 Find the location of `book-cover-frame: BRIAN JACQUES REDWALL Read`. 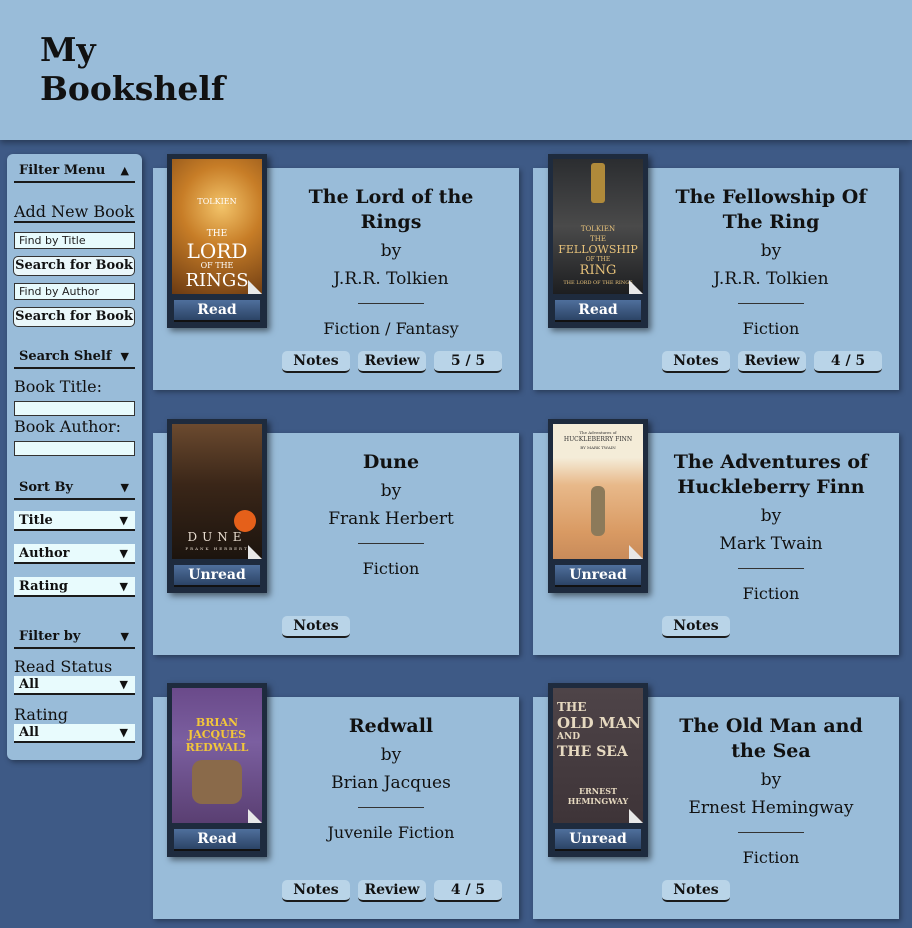

book-cover-frame: BRIAN JACQUES REDWALL Read is located at coordinates (217, 770).